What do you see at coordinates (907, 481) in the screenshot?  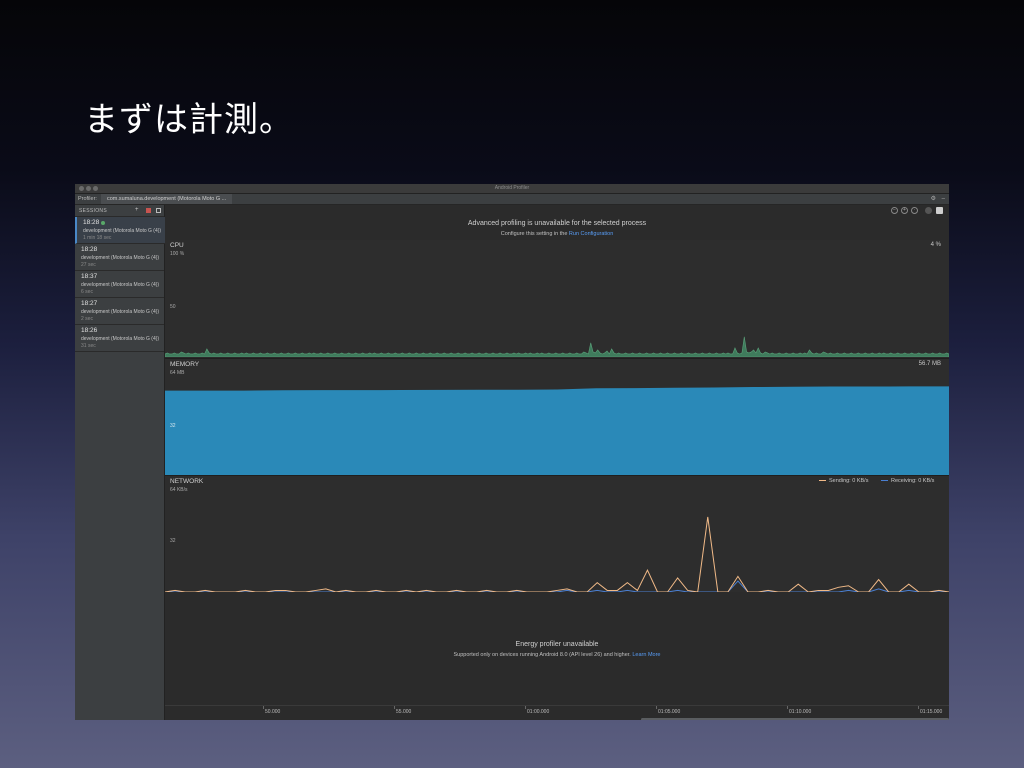 I see `legend-receiving: Receiving: 0 KB/s` at bounding box center [907, 481].